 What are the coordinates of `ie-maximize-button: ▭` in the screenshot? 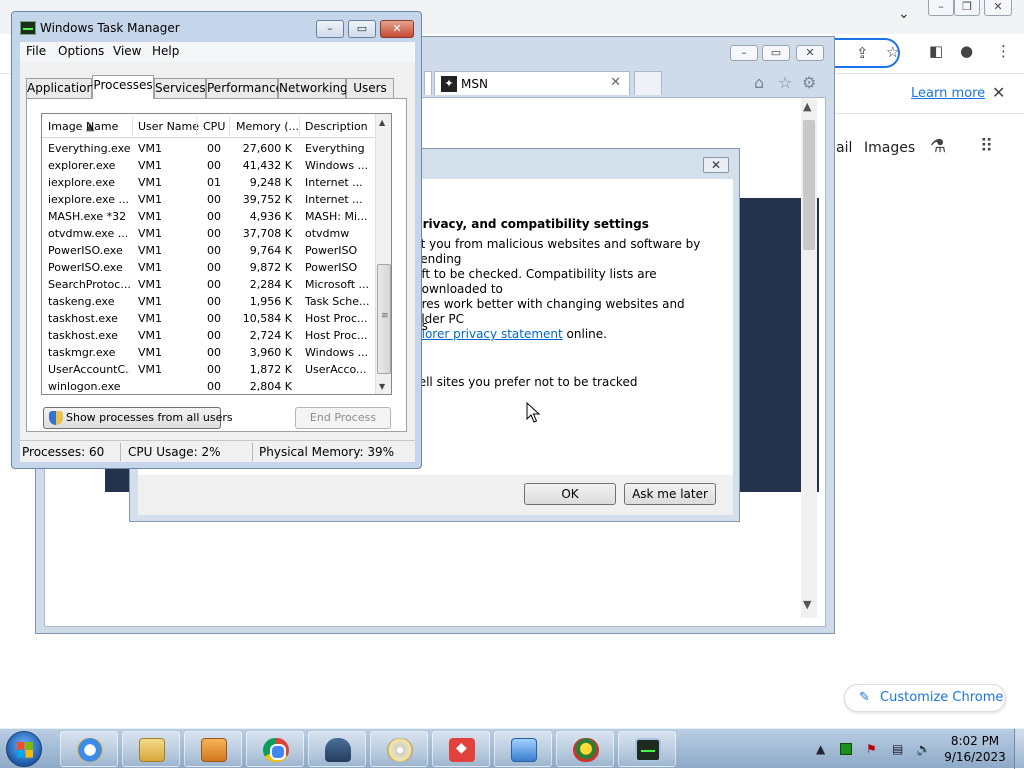 It's located at (776, 53).